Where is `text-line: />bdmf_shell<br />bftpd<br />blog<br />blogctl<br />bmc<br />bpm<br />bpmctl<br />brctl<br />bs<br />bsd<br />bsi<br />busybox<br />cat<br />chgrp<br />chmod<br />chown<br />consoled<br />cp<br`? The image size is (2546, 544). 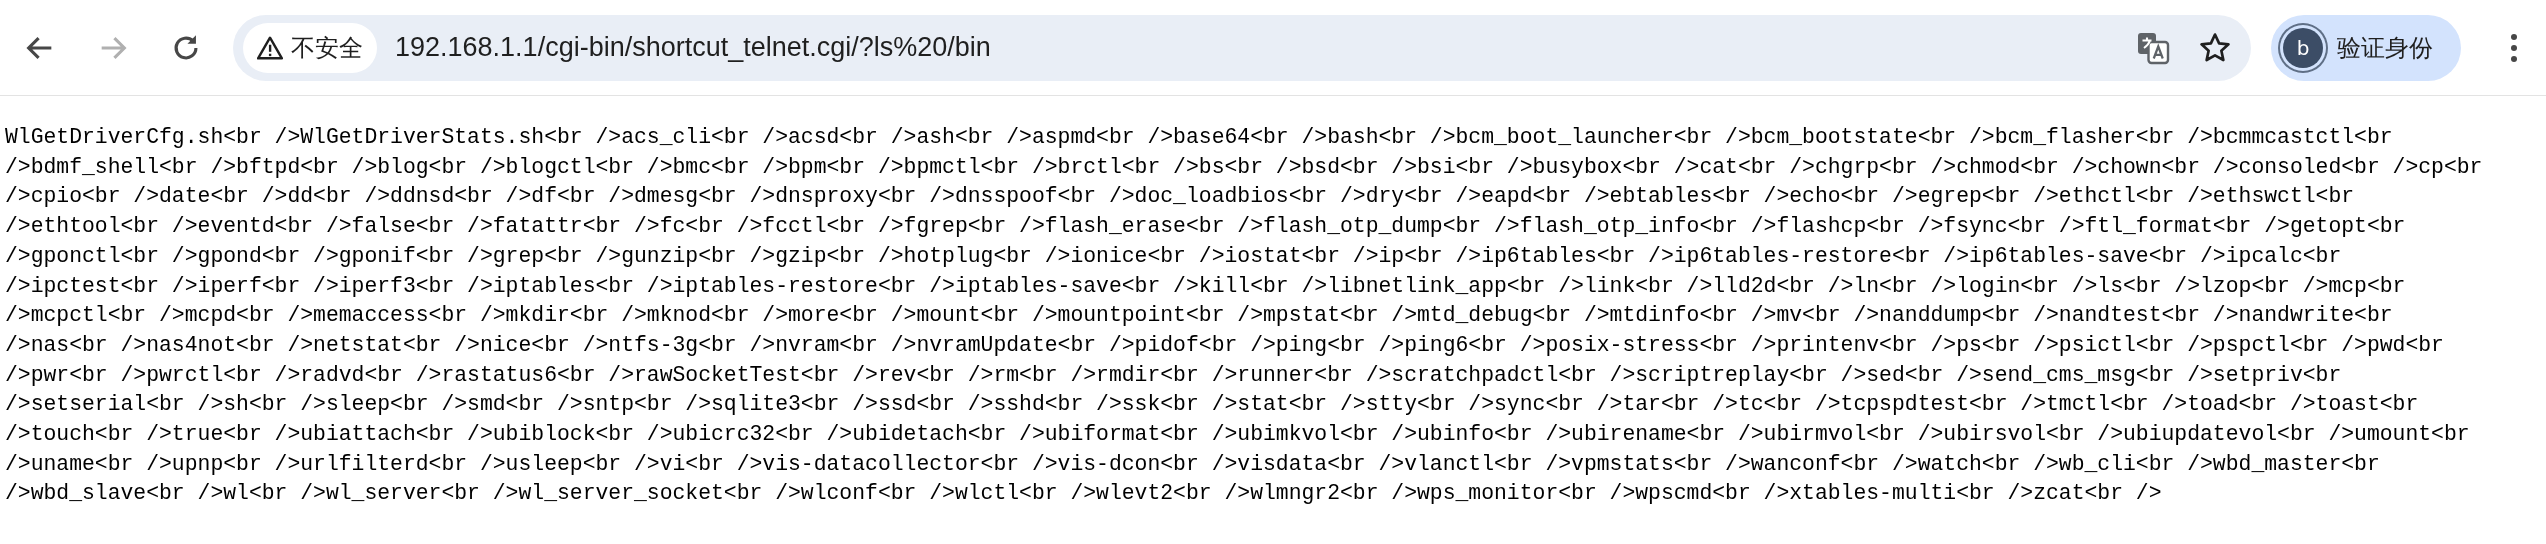
text-line: />bdmf_shell<br />bftpd<br />blog<br />blogctl<br />bmc<br />bpm<br />bpmctl<br />brctl<br />bs<br />bsd<br />bsi<br />busybox<br />cat<br />chgrp<br />chmod<br />chown<br />consoled<br />cp<br is located at coordinates (1244, 167).